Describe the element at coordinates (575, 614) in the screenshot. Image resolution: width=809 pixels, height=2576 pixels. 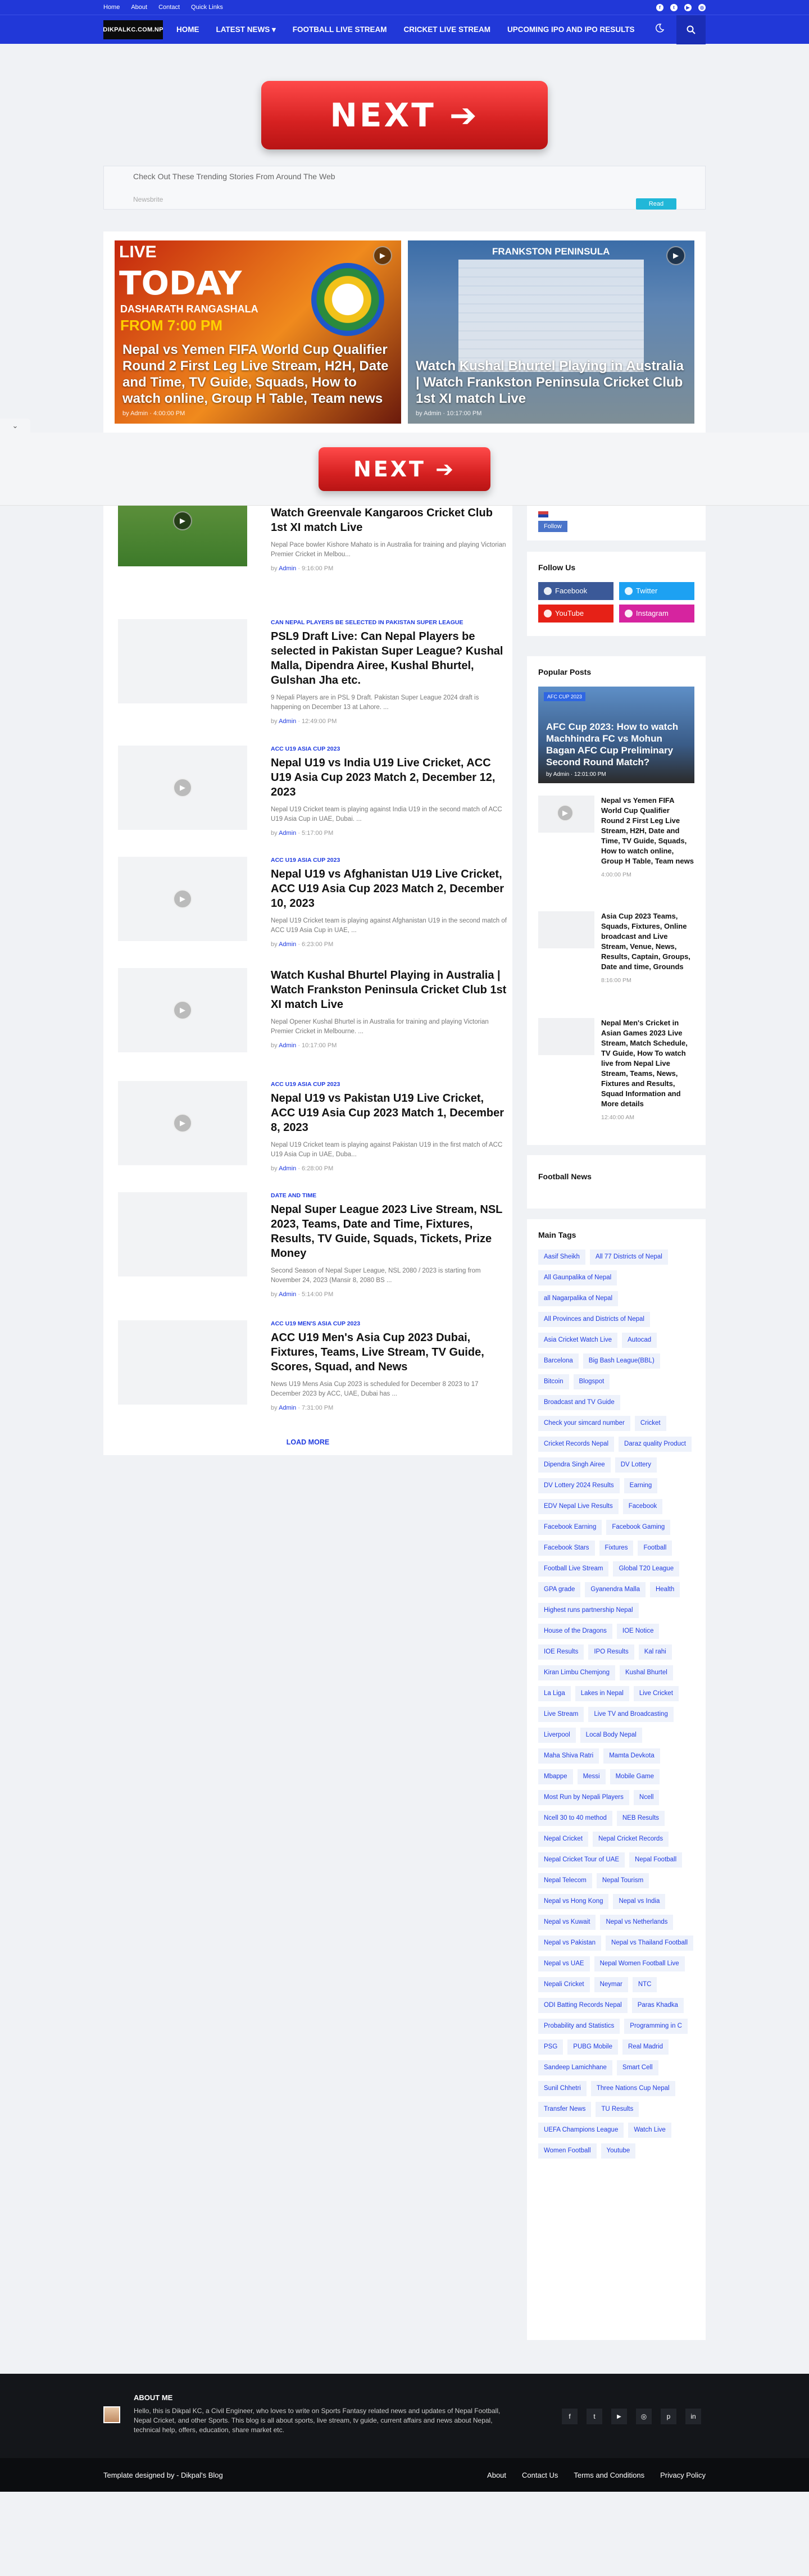
I see `youtube-follow-button: YouTube` at that location.